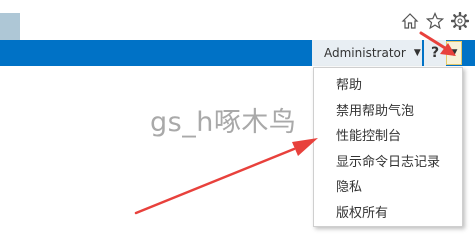  I want to click on arrow-to-performance-console, so click(226, 176).